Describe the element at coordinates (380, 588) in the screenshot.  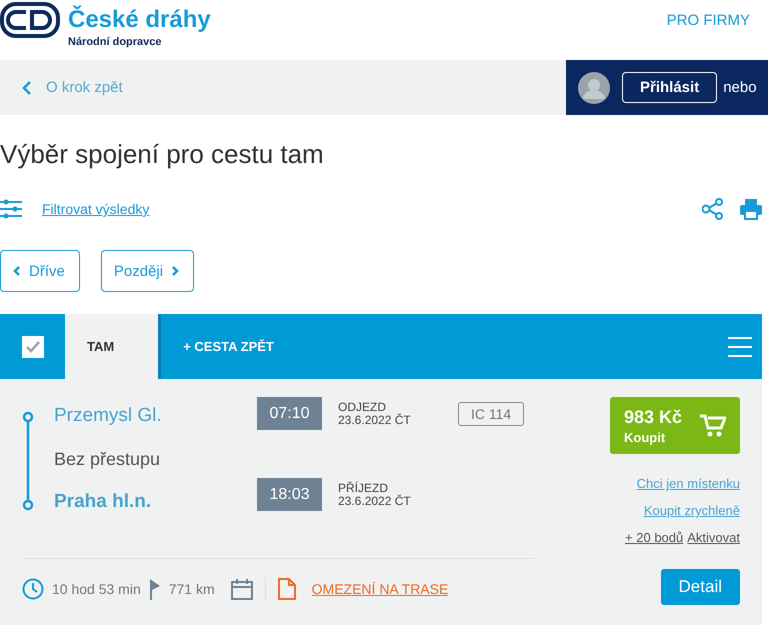
I see `restriction-link: OMEZENÍ NA TRASE` at that location.